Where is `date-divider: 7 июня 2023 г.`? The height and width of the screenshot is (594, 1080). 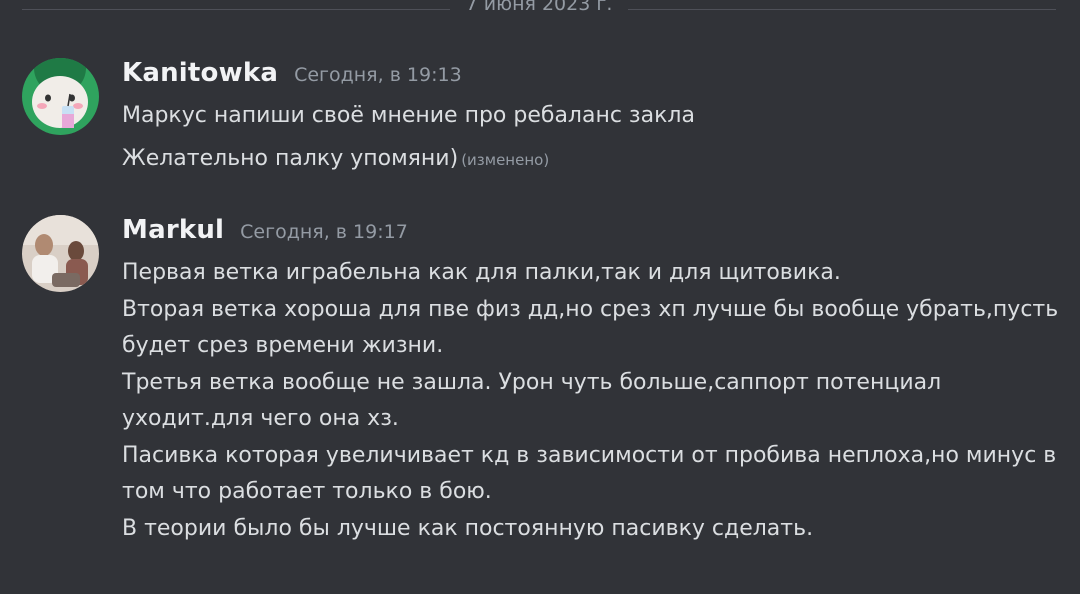 date-divider: 7 июня 2023 г. is located at coordinates (539, 9).